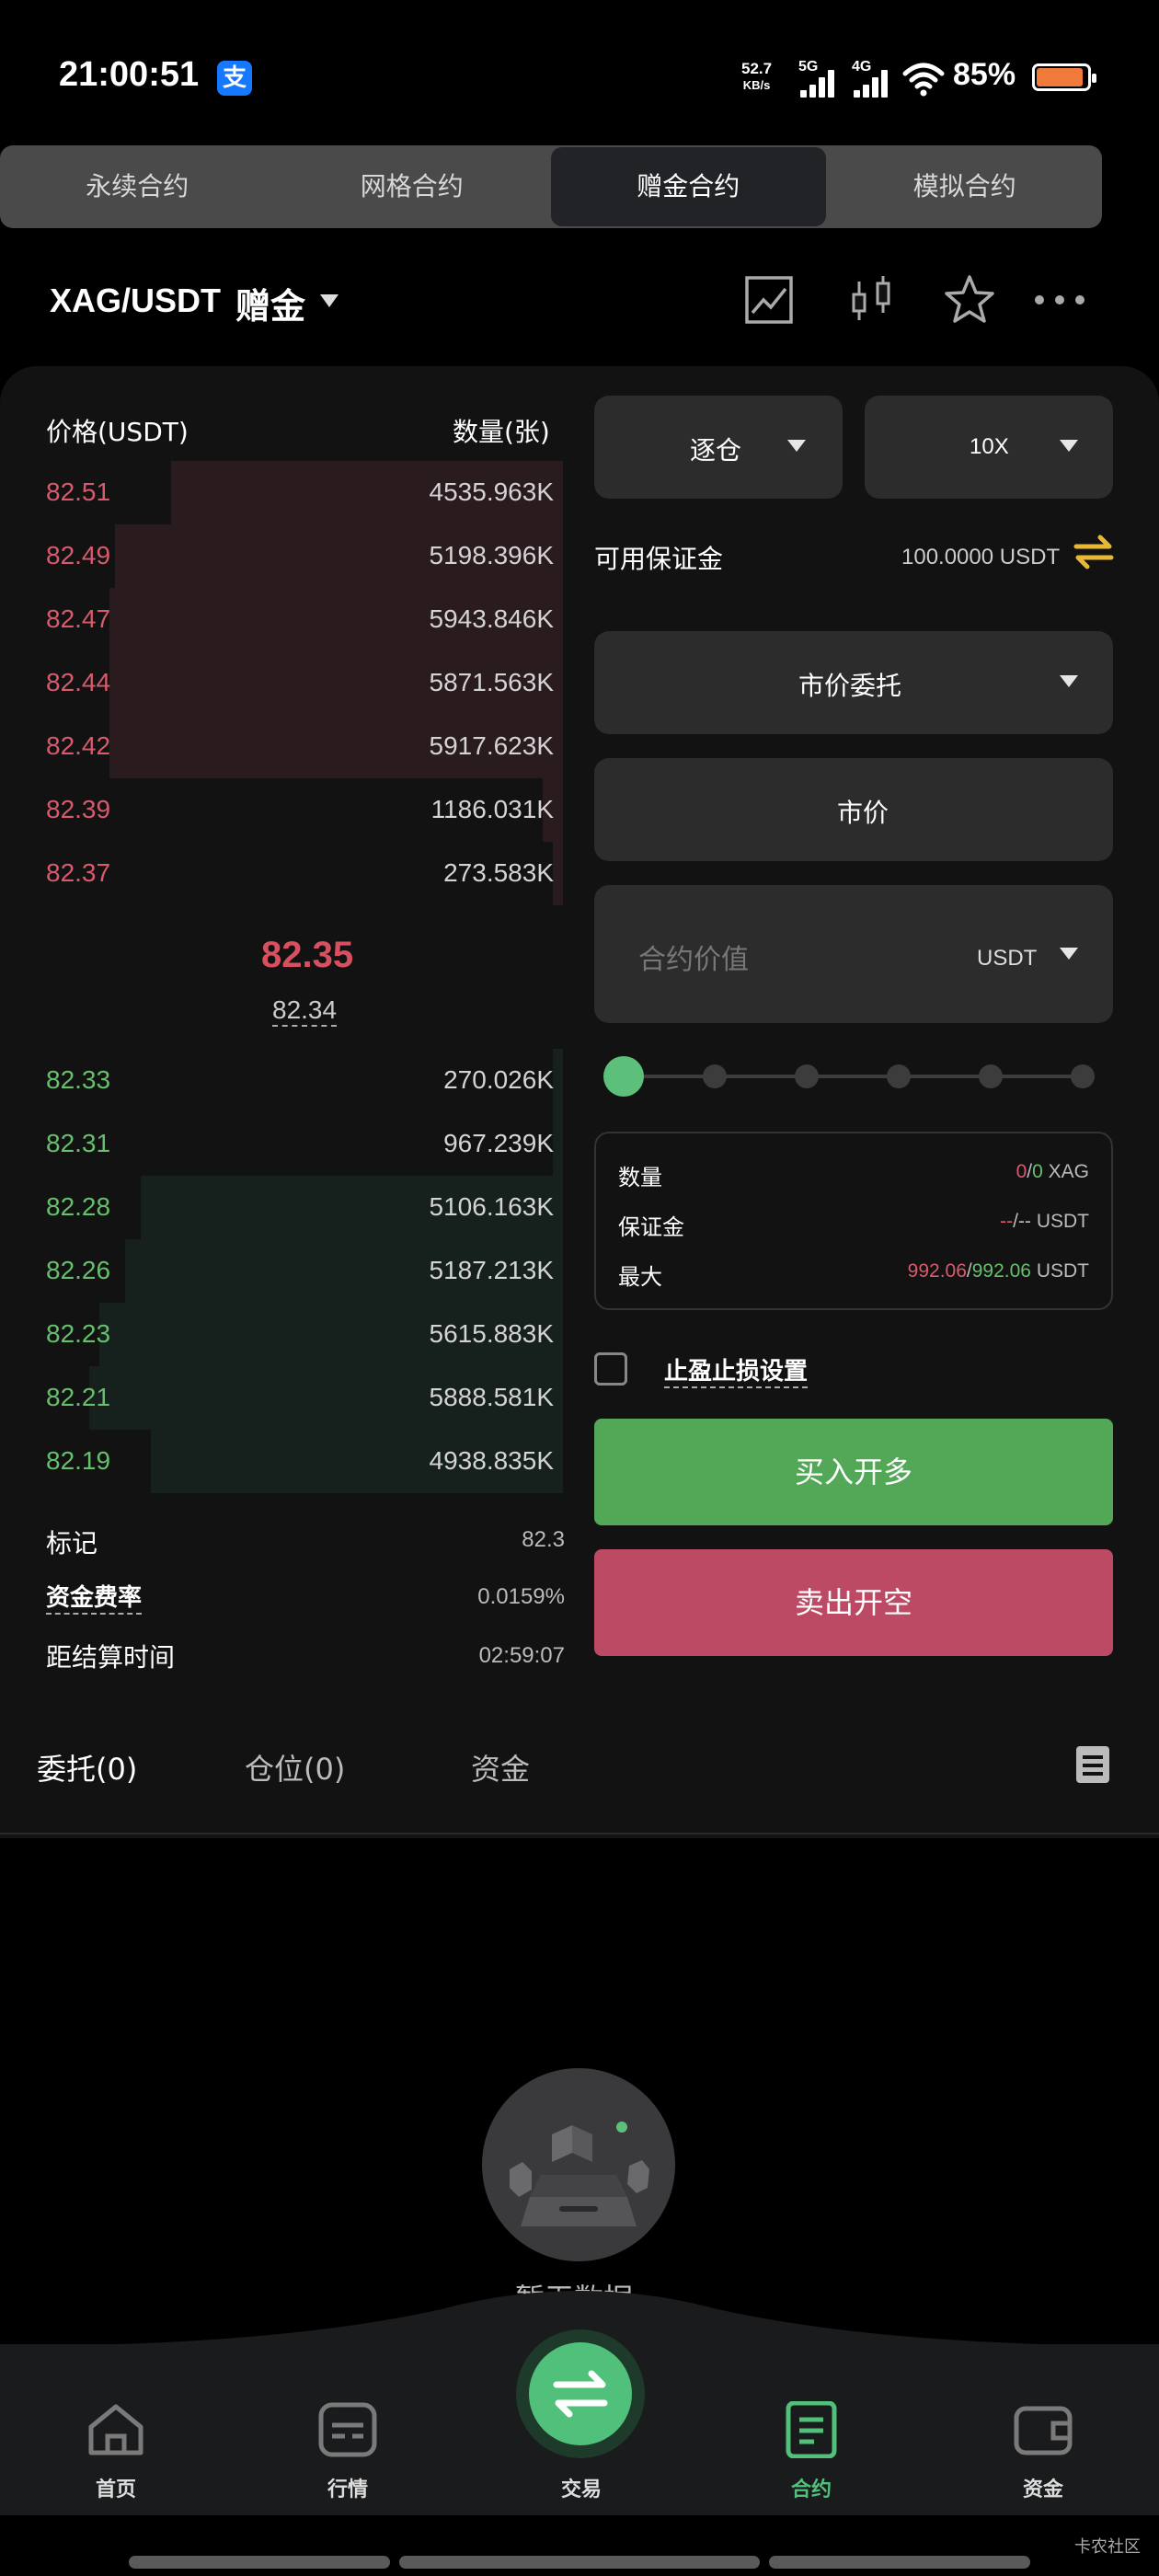 This screenshot has height=2576, width=1159. I want to click on buy-long-button: 买入开多, so click(853, 1472).